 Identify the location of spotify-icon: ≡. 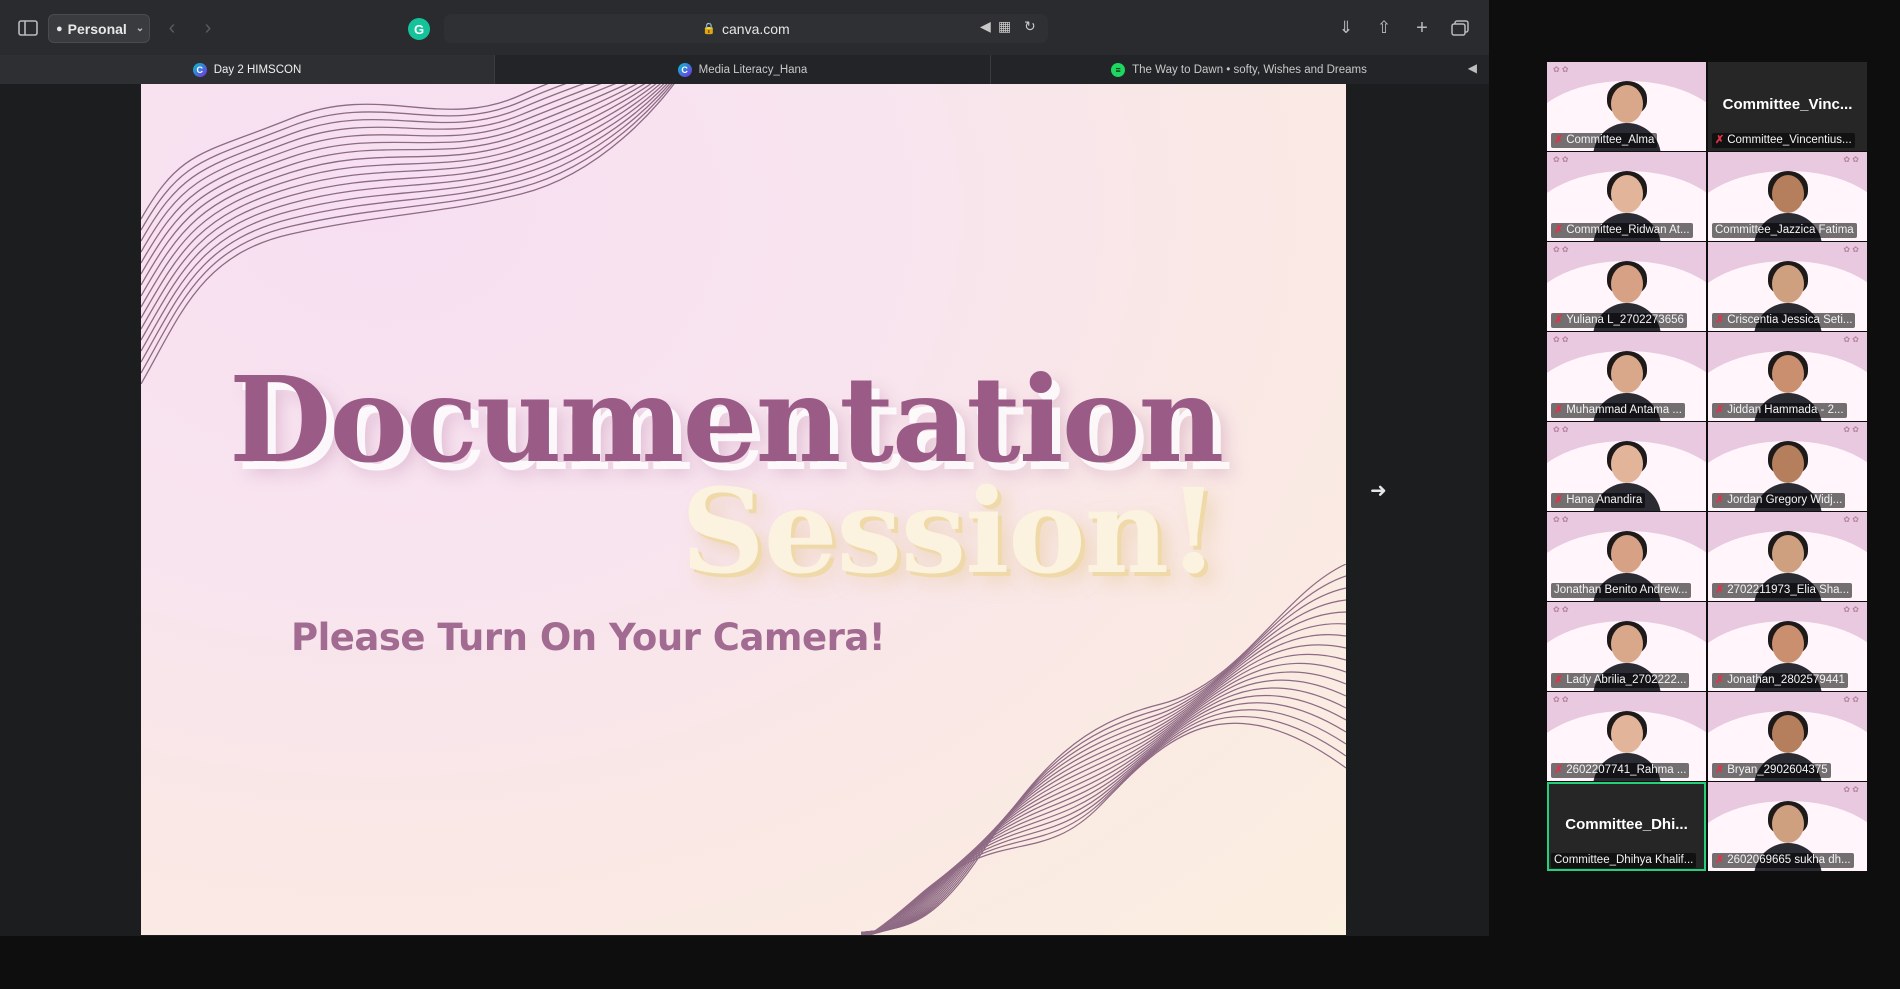
(1118, 69).